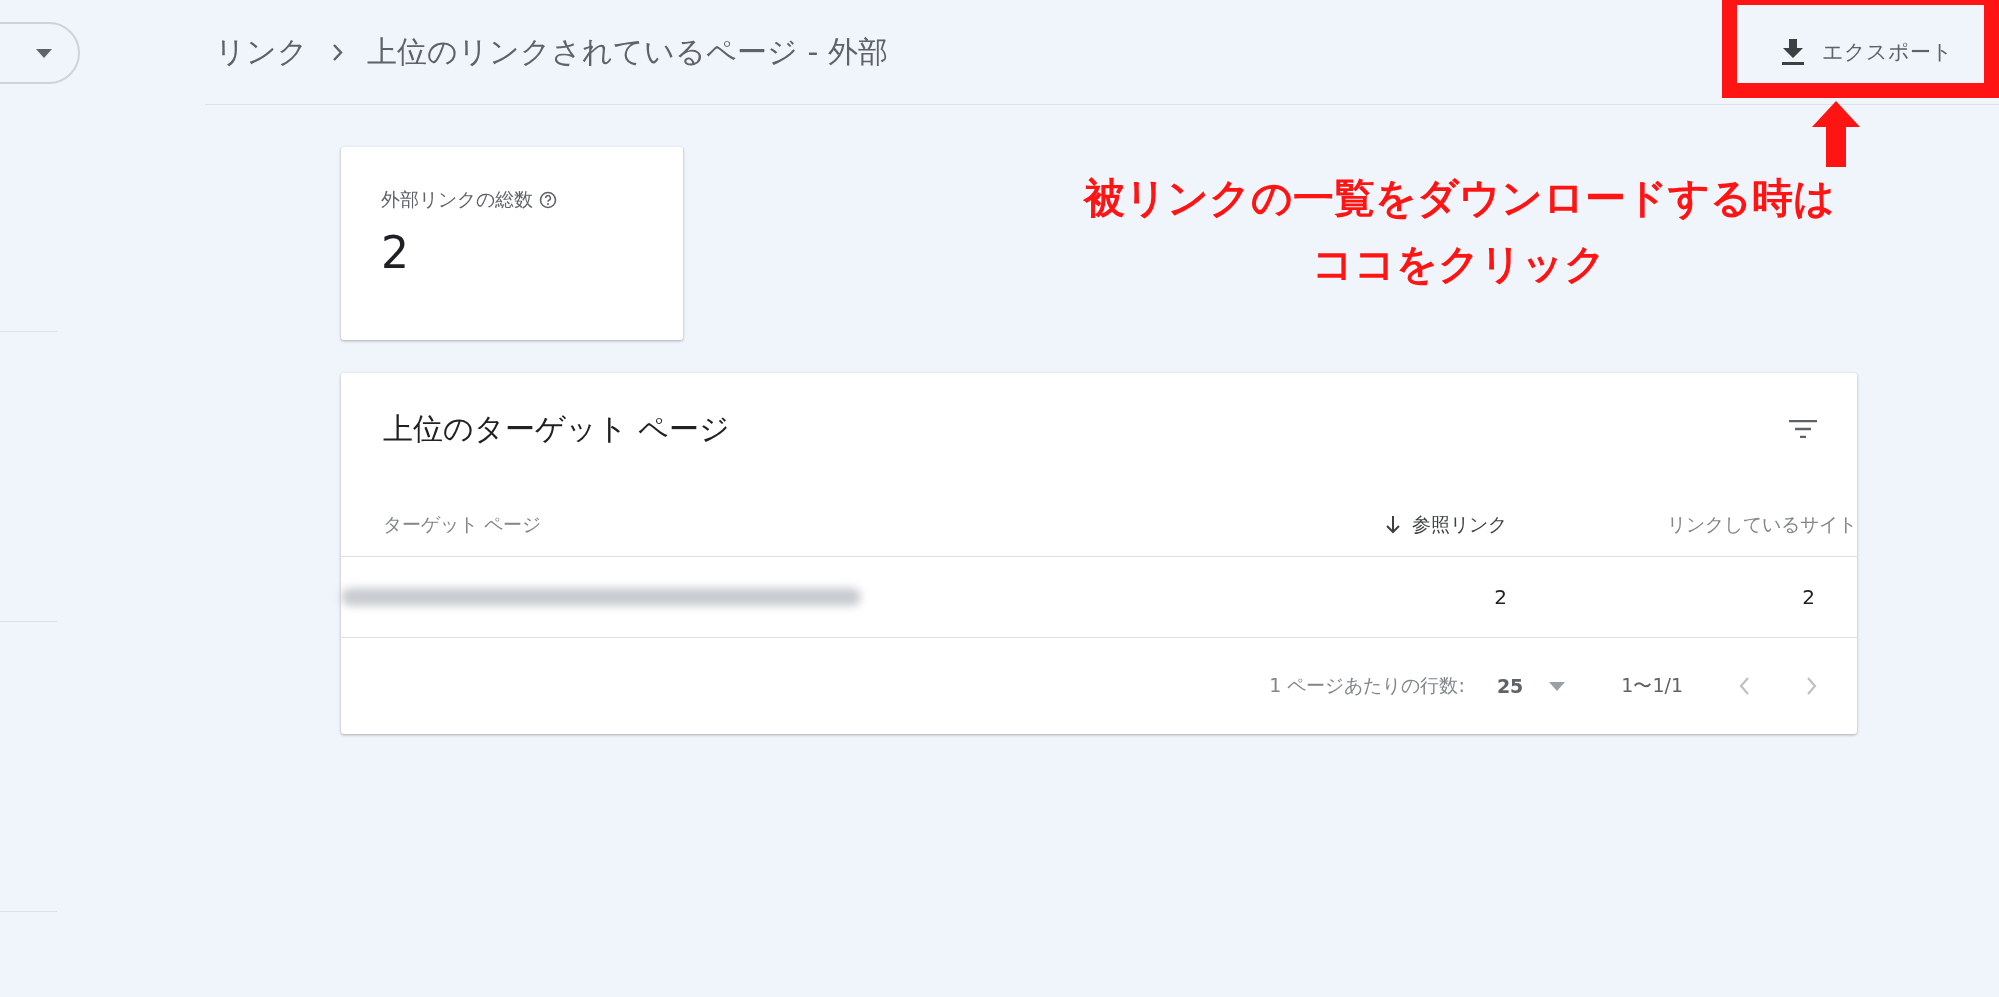  Describe the element at coordinates (627, 51) in the screenshot. I see `page-title: 上位のリンクされているページ - 外部` at that location.